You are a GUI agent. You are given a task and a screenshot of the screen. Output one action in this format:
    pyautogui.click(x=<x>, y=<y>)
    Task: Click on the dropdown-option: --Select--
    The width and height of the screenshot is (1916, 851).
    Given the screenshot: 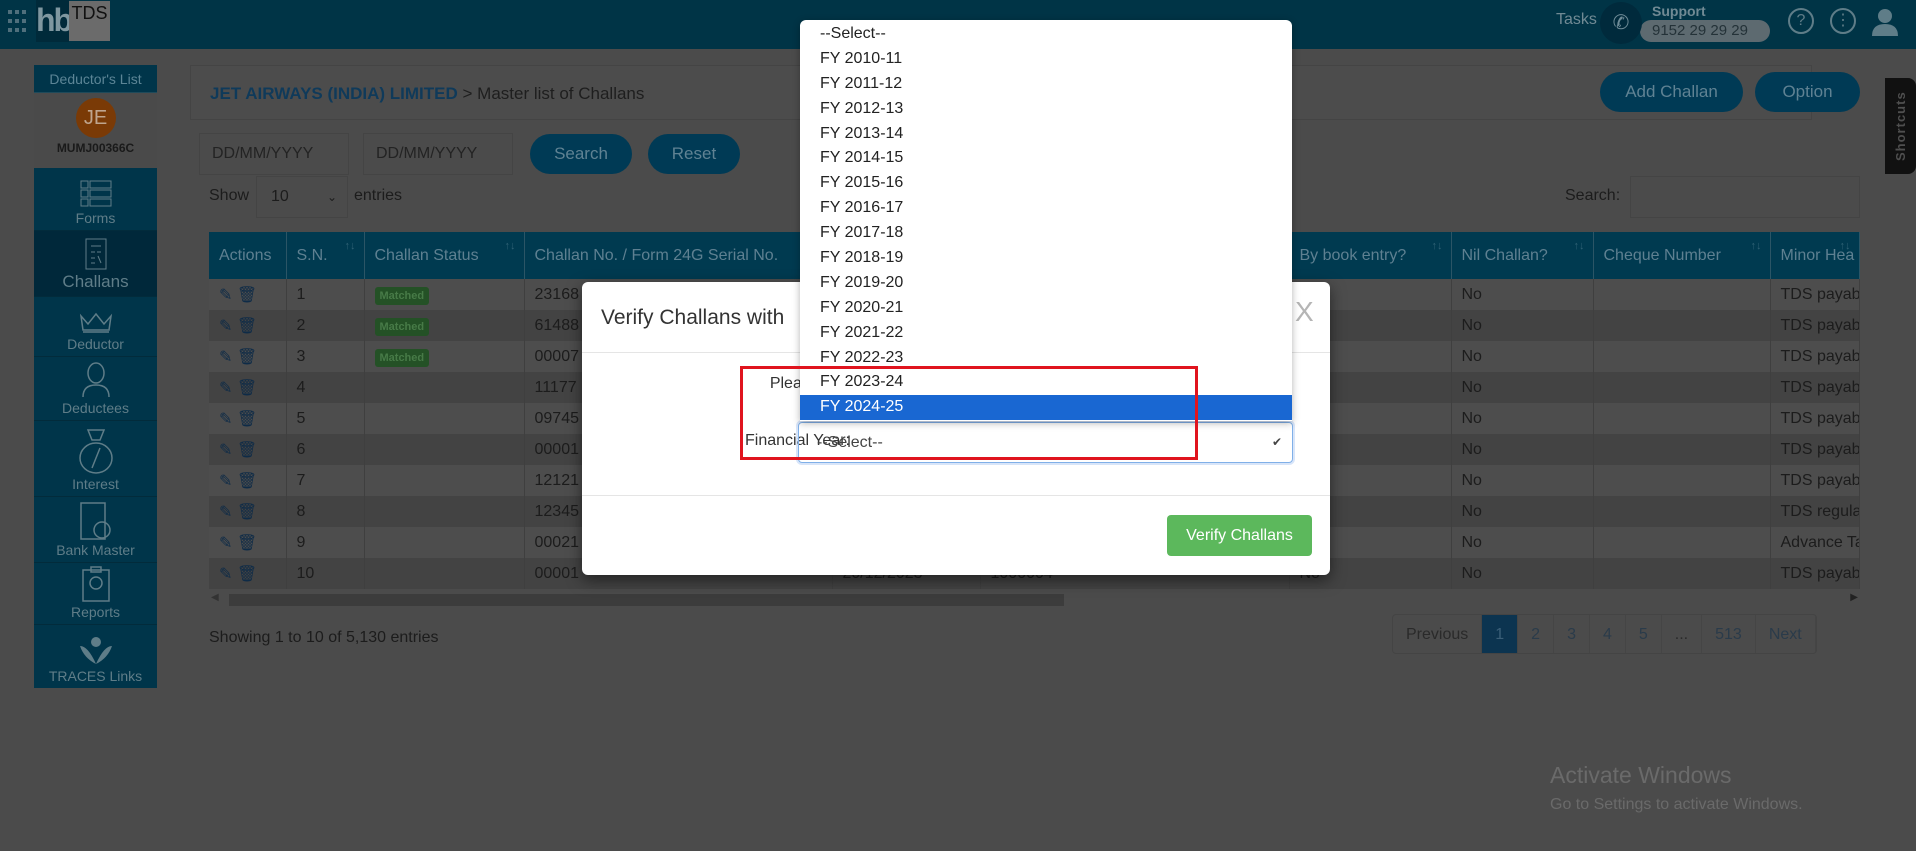 What is the action you would take?
    pyautogui.click(x=1046, y=34)
    